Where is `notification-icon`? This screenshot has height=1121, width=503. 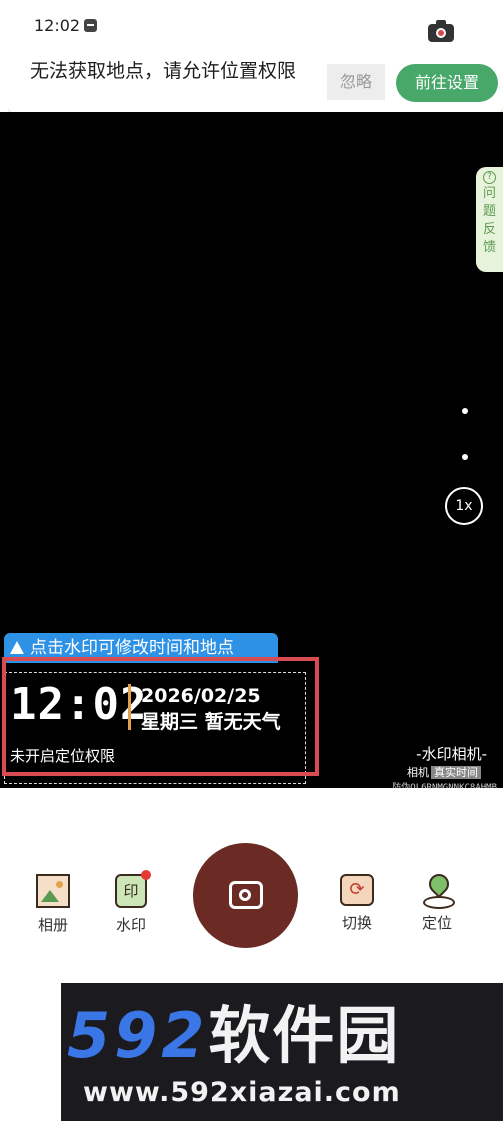 notification-icon is located at coordinates (90, 25).